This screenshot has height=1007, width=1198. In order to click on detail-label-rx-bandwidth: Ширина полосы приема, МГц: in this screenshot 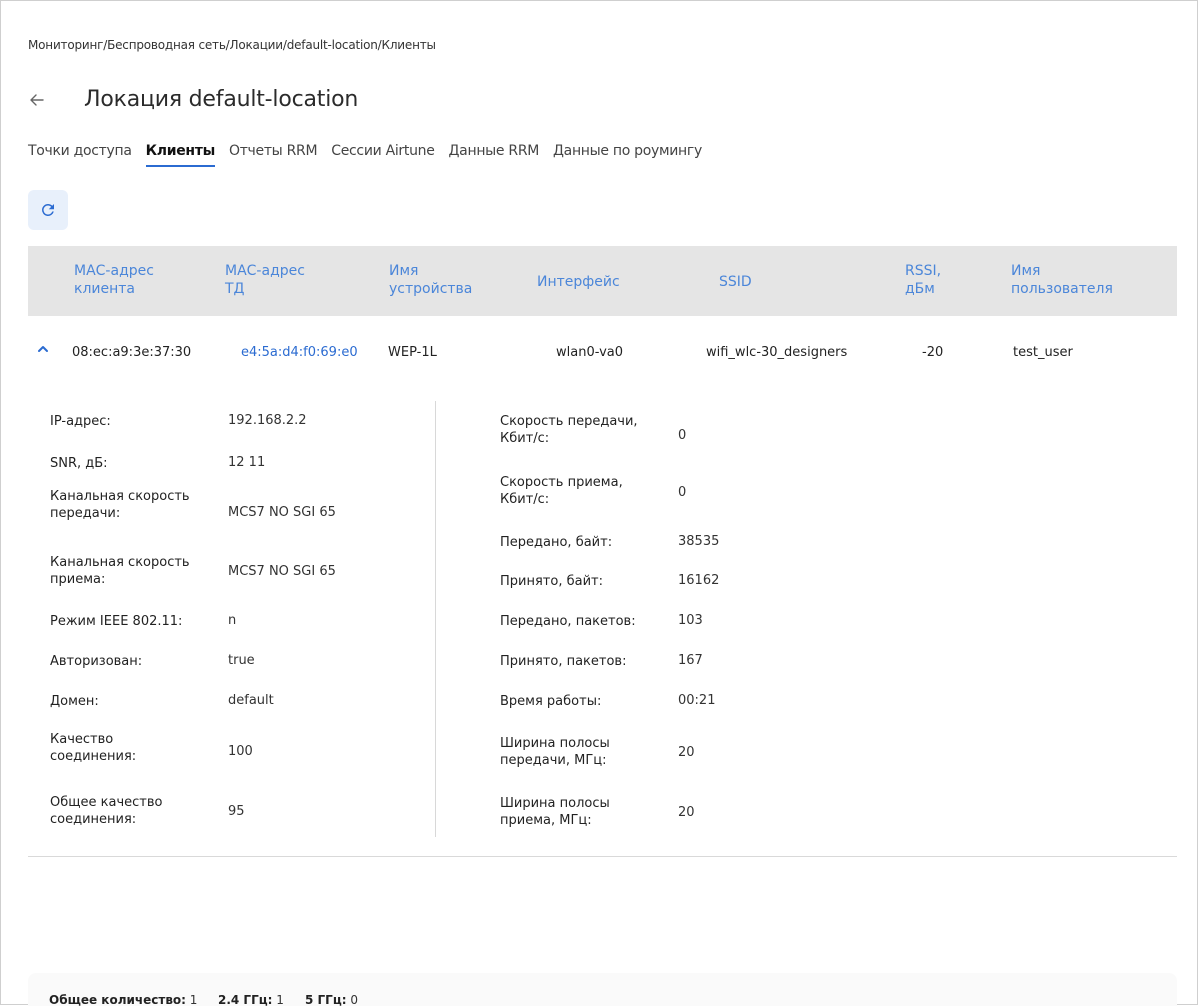, I will do `click(555, 812)`.